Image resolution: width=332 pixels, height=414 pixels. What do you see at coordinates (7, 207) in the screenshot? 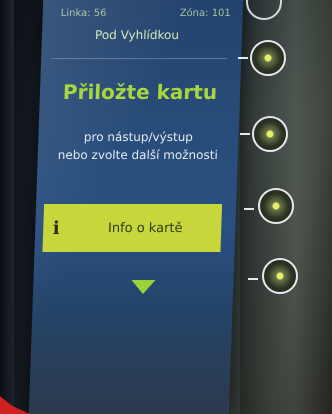
I see `device-bezel` at bounding box center [7, 207].